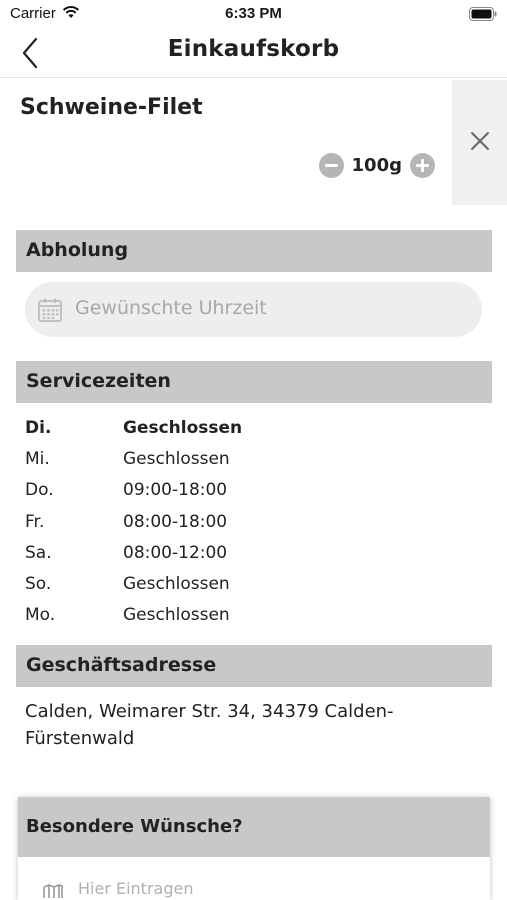 The image size is (507, 900). I want to click on hours-row: Do. 09:00-18:00, so click(255, 490).